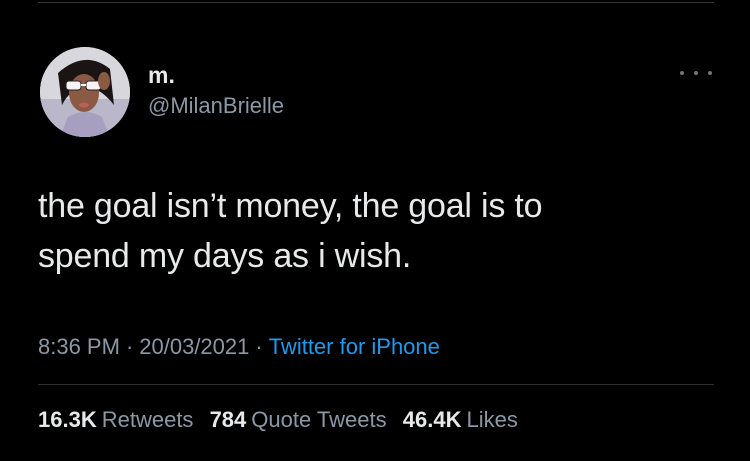  I want to click on retweets-count: 16.3K, so click(67, 419).